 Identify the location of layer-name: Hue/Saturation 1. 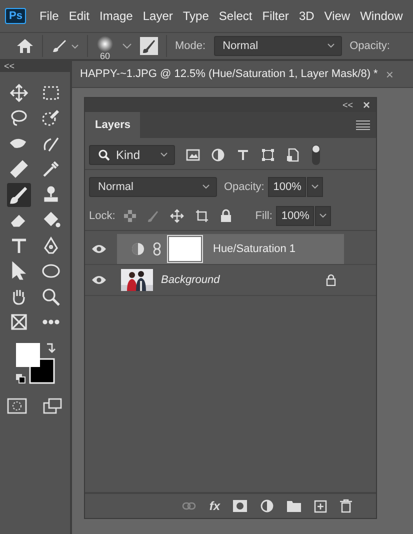
(254, 249).